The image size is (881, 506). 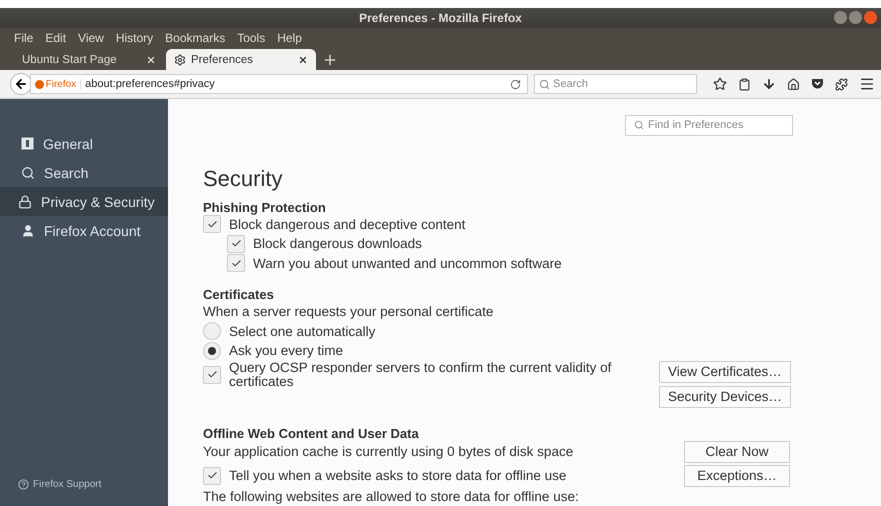 What do you see at coordinates (98, 202) in the screenshot?
I see `sidebar-label: Privacy & Security` at bounding box center [98, 202].